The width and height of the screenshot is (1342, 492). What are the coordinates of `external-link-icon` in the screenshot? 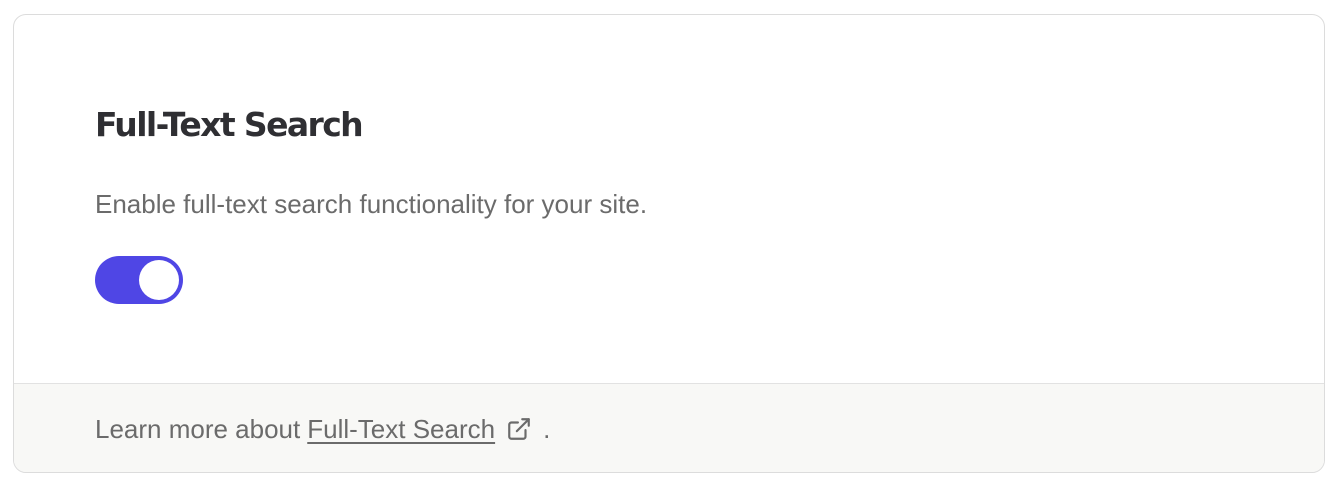 It's located at (519, 429).